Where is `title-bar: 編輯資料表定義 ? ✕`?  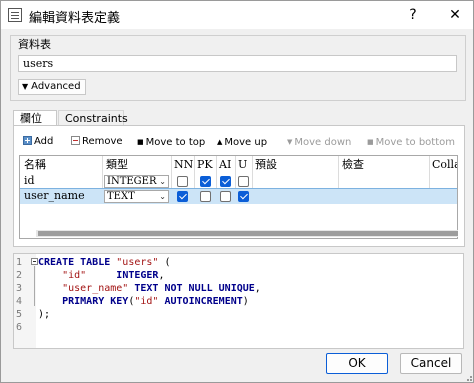
title-bar: 編輯資料表定義 ? ✕ is located at coordinates (237, 15).